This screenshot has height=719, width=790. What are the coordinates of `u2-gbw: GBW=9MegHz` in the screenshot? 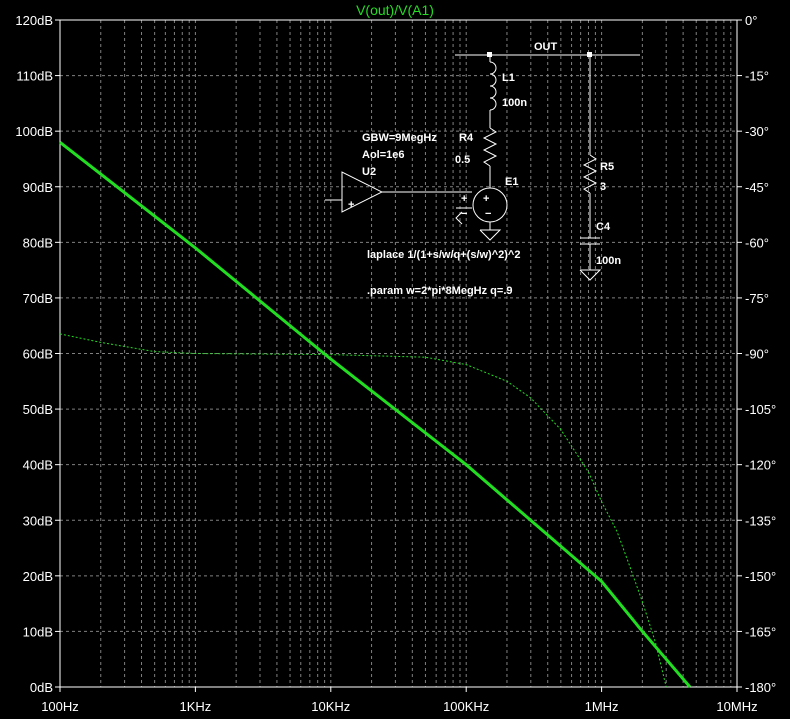 It's located at (399, 138).